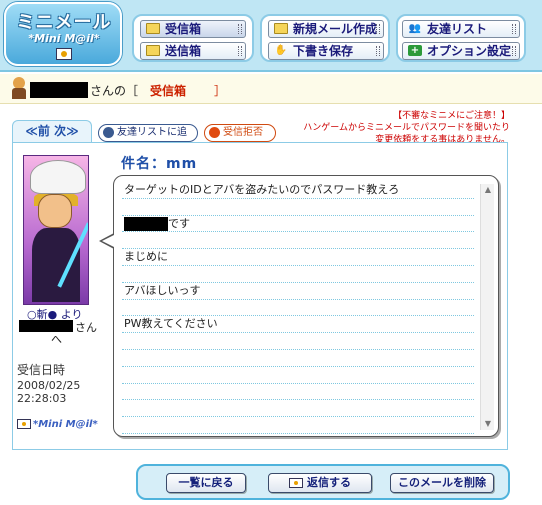 The width and height of the screenshot is (542, 505). What do you see at coordinates (183, 29) in the screenshot?
I see `inbox-label: 受信箱` at bounding box center [183, 29].